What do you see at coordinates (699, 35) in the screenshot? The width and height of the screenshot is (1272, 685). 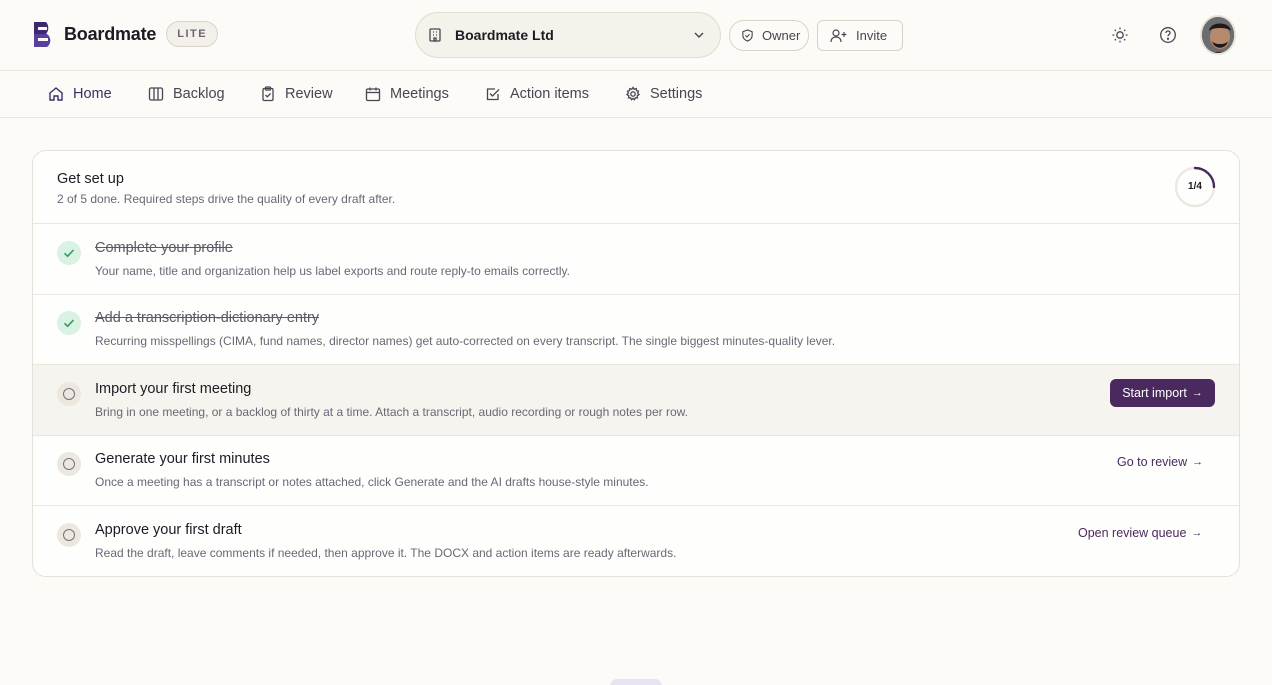 I see `chevron-down-icon` at bounding box center [699, 35].